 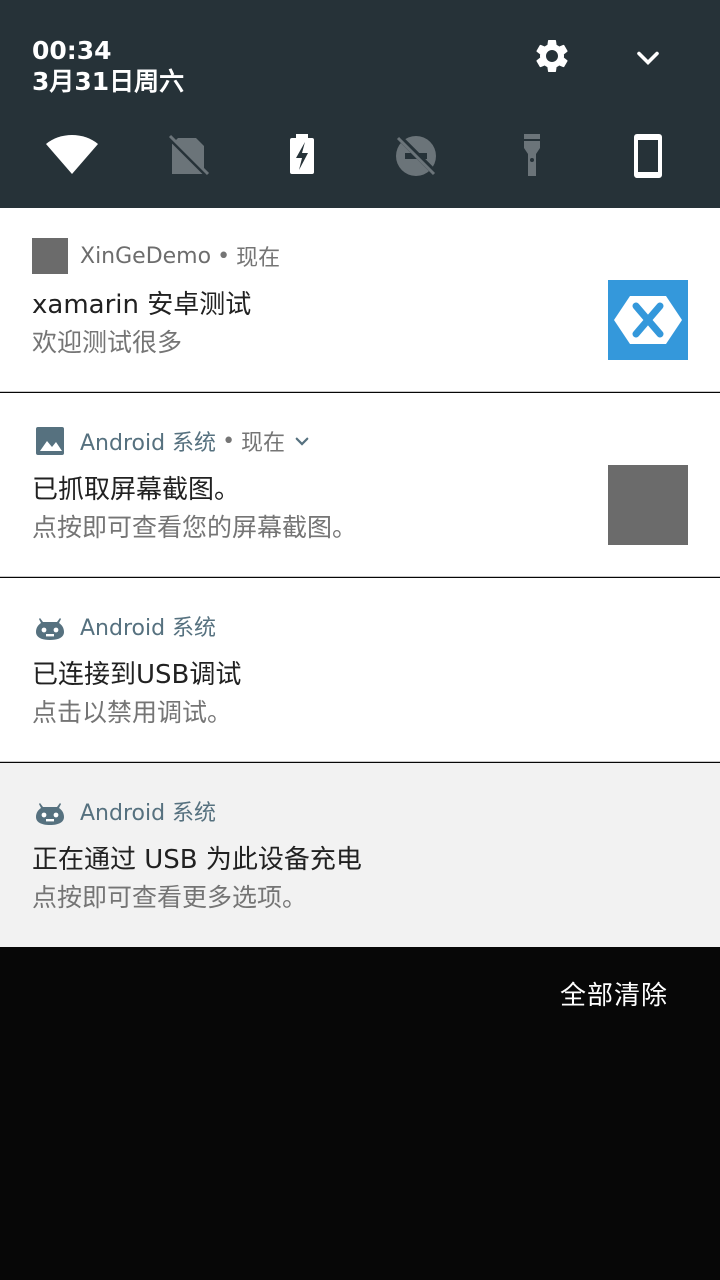 What do you see at coordinates (648, 320) in the screenshot?
I see `xamarin-logo-icon` at bounding box center [648, 320].